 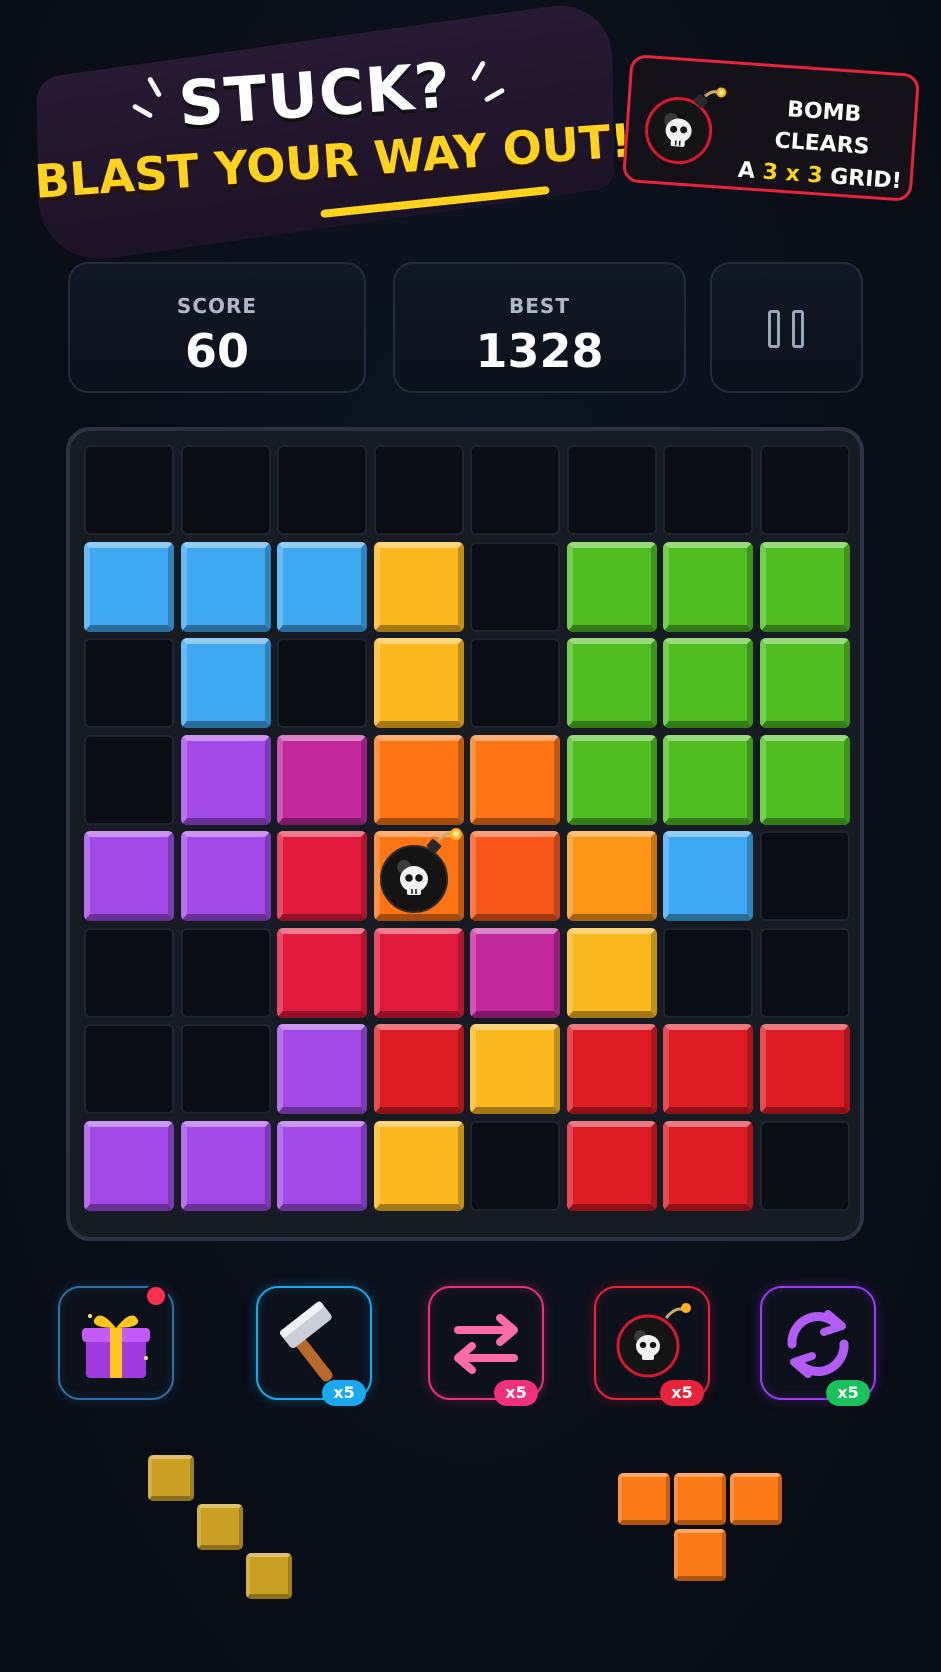 I want to click on bomb-tip-card: BOMB CLEARS A 3 x 3 GRID!, so click(x=771, y=128).